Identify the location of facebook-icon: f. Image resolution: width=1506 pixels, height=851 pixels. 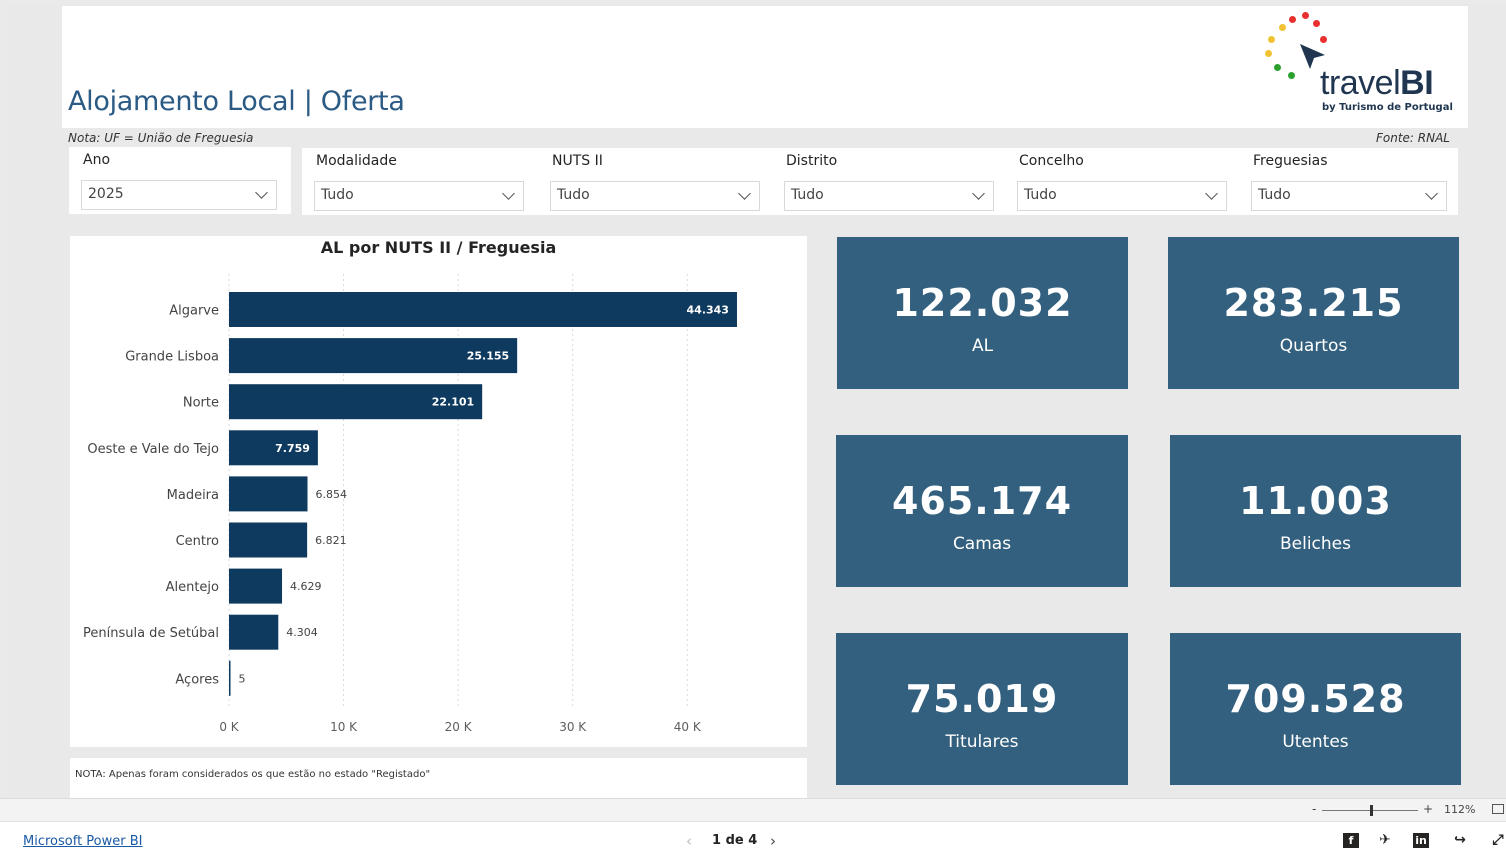
(1351, 840).